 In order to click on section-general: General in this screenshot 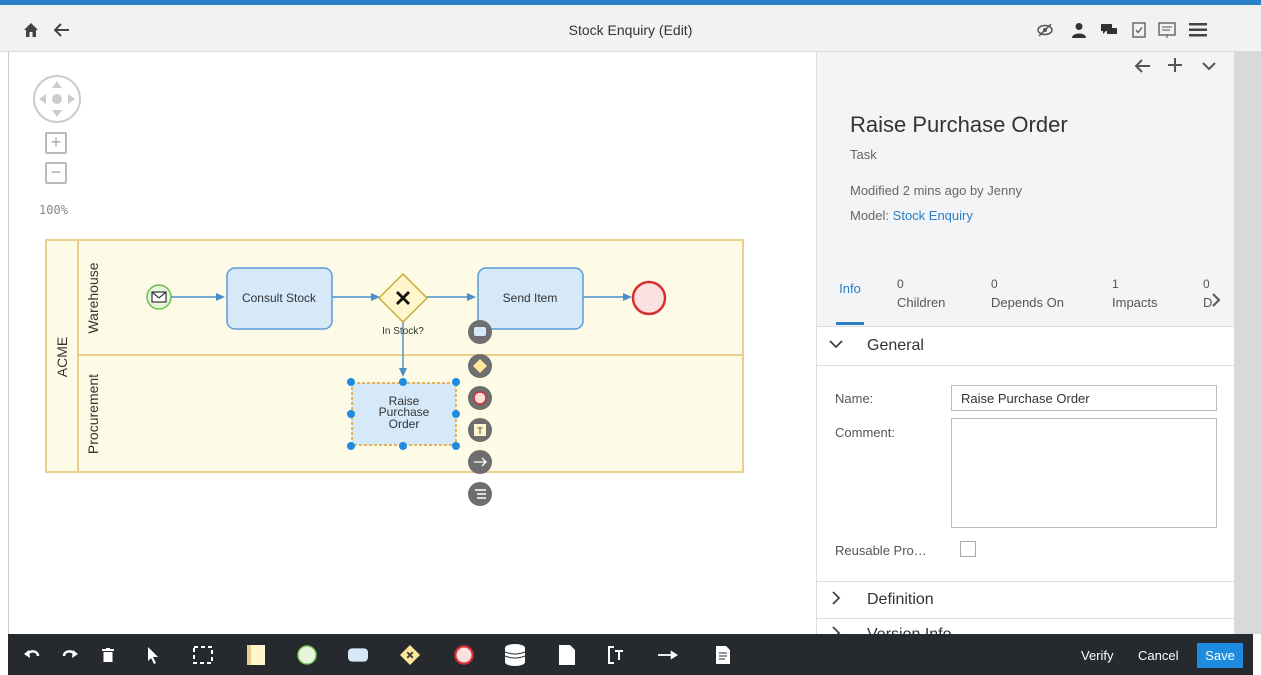, I will do `click(1025, 347)`.